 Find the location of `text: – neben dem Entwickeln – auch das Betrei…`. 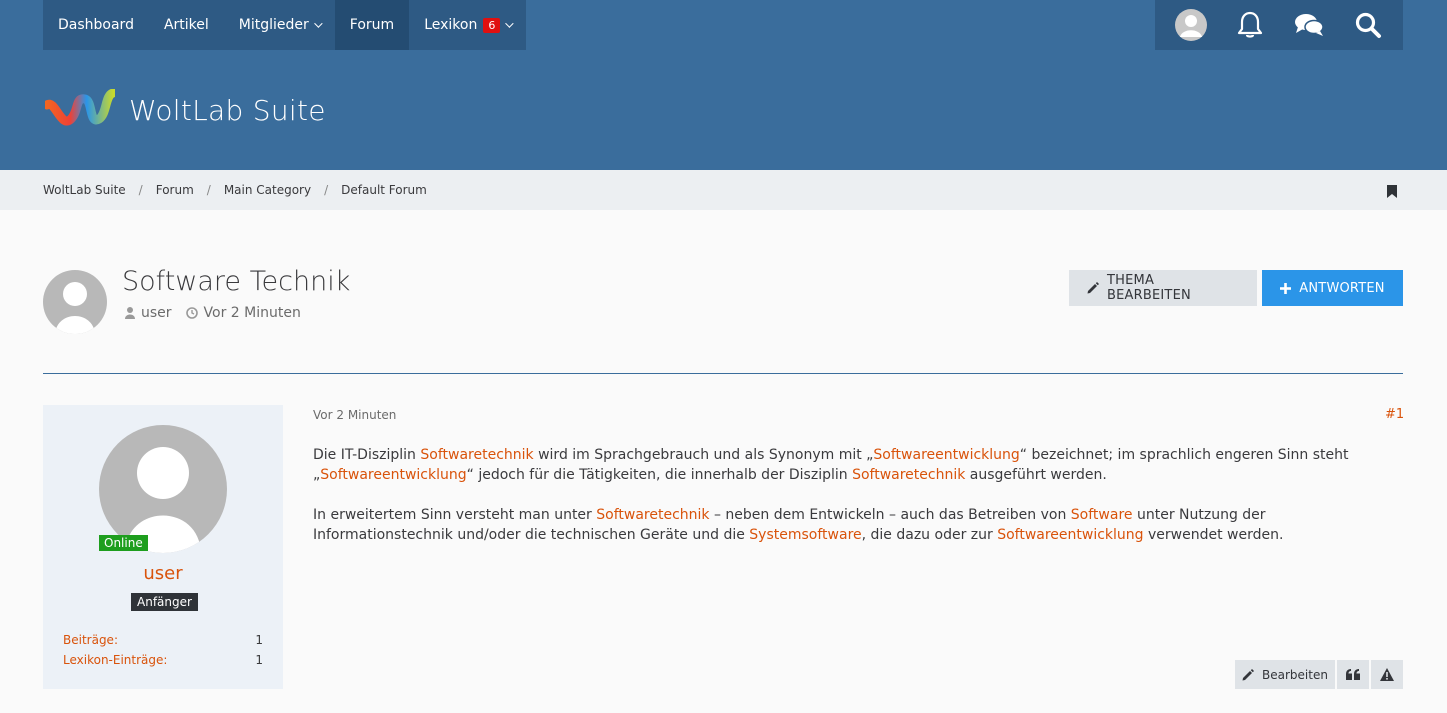

text: – neben dem Entwickeln – auch das Betrei… is located at coordinates (890, 515).